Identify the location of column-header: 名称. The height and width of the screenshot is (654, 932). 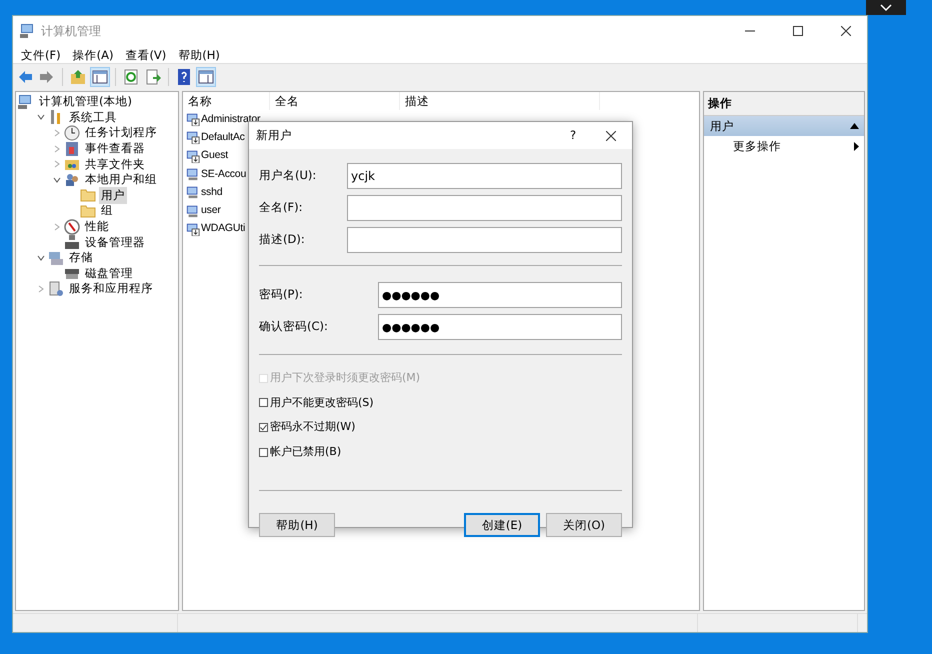
(226, 101).